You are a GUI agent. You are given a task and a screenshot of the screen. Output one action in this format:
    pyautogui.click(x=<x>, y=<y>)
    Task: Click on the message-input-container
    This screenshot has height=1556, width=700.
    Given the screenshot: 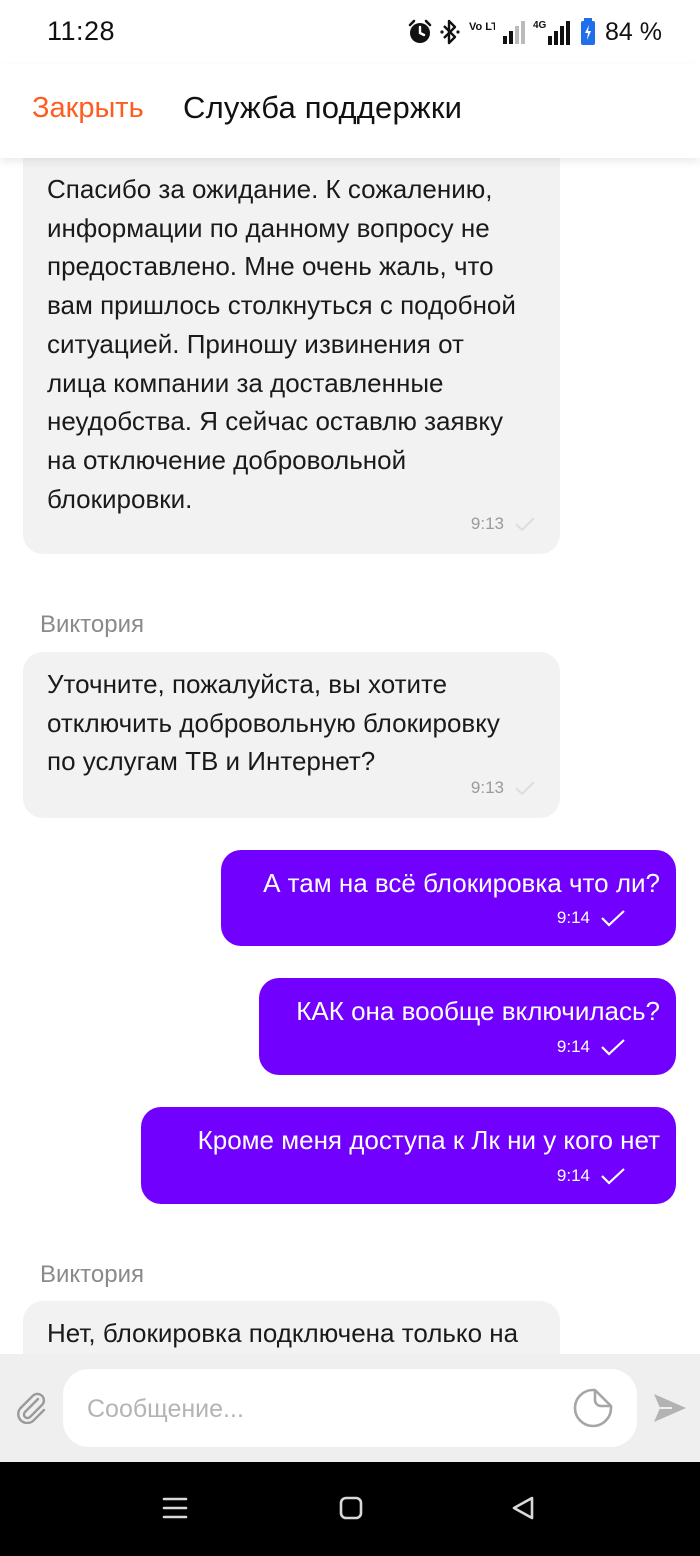 What is the action you would take?
    pyautogui.click(x=350, y=1409)
    